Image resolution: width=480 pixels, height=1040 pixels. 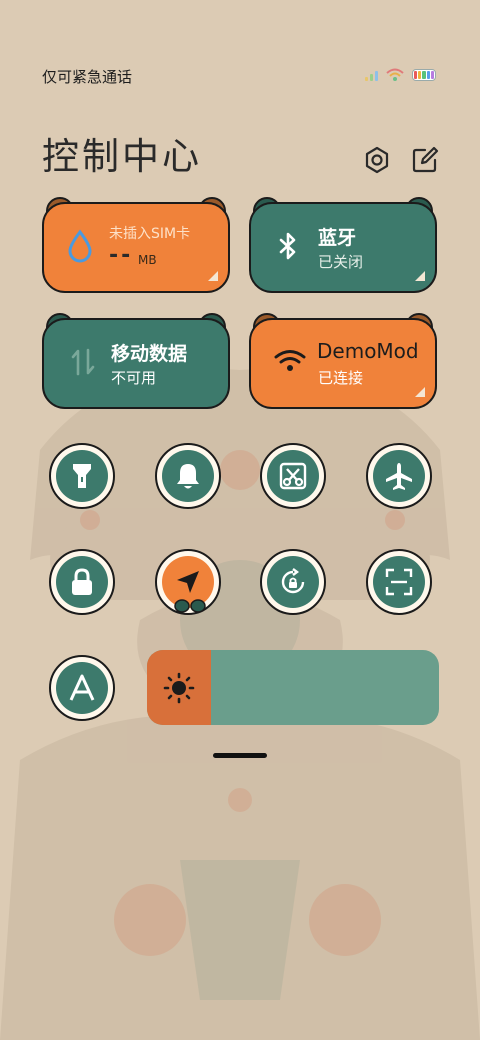 I want to click on notification-bell-toggle, so click(x=188, y=476).